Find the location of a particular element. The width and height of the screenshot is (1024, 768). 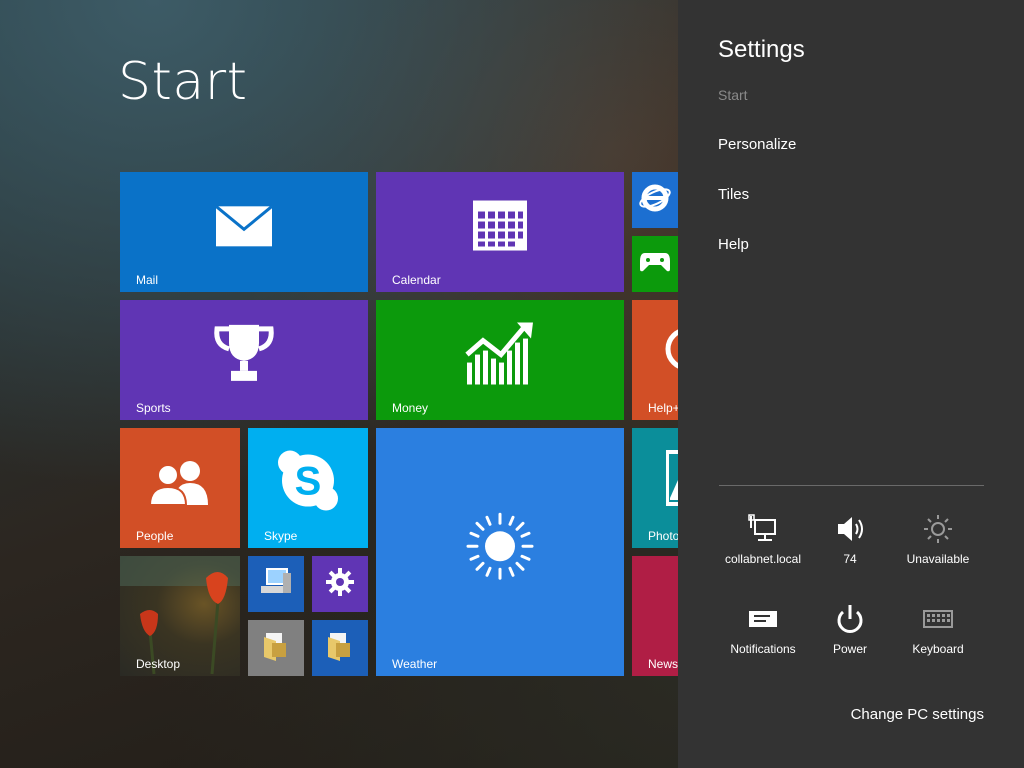

brightness-button: Unavailable is located at coordinates (938, 549).